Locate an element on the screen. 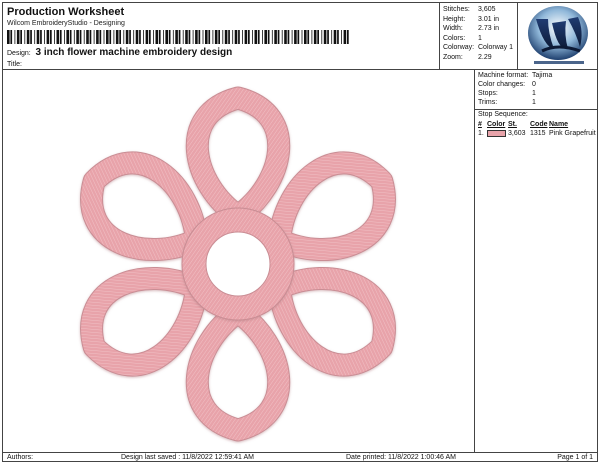 Image resolution: width=600 pixels, height=464 pixels. sequence-header: # Color St. Code Name is located at coordinates (536, 124).